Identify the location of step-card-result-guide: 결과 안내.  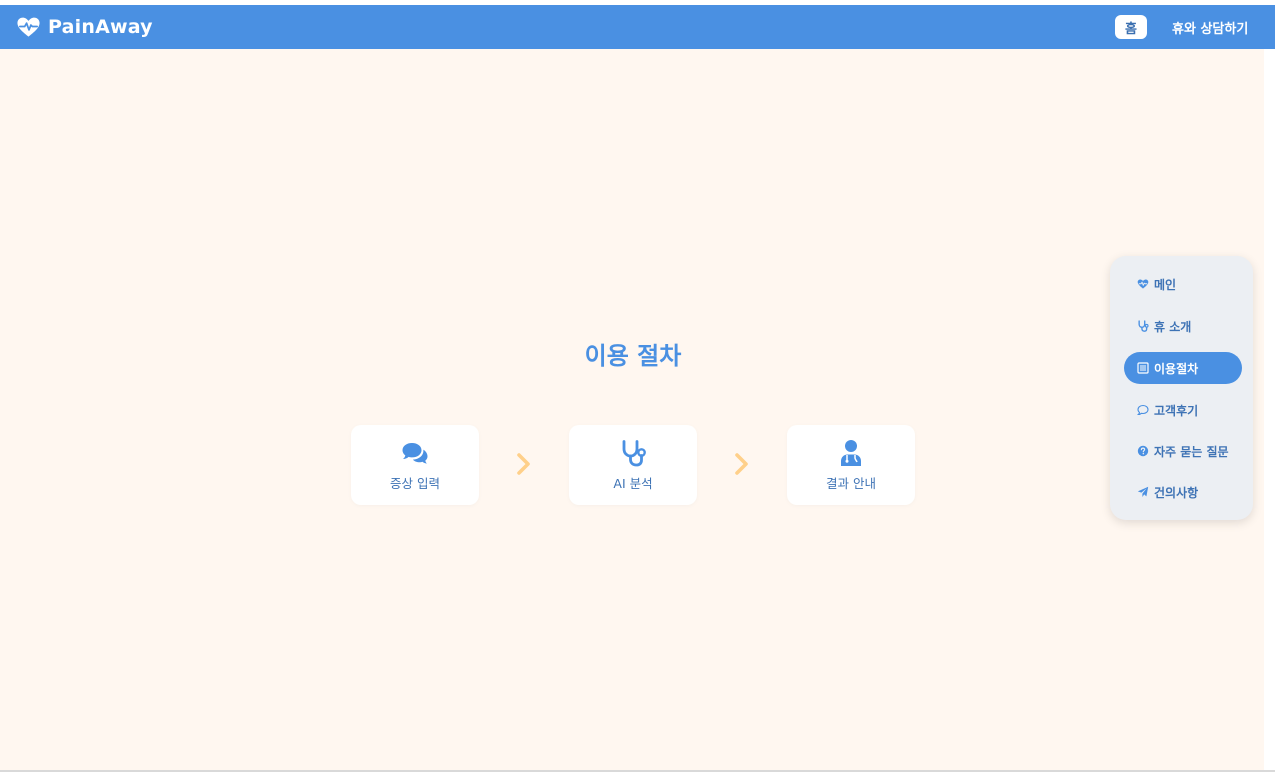
(851, 465).